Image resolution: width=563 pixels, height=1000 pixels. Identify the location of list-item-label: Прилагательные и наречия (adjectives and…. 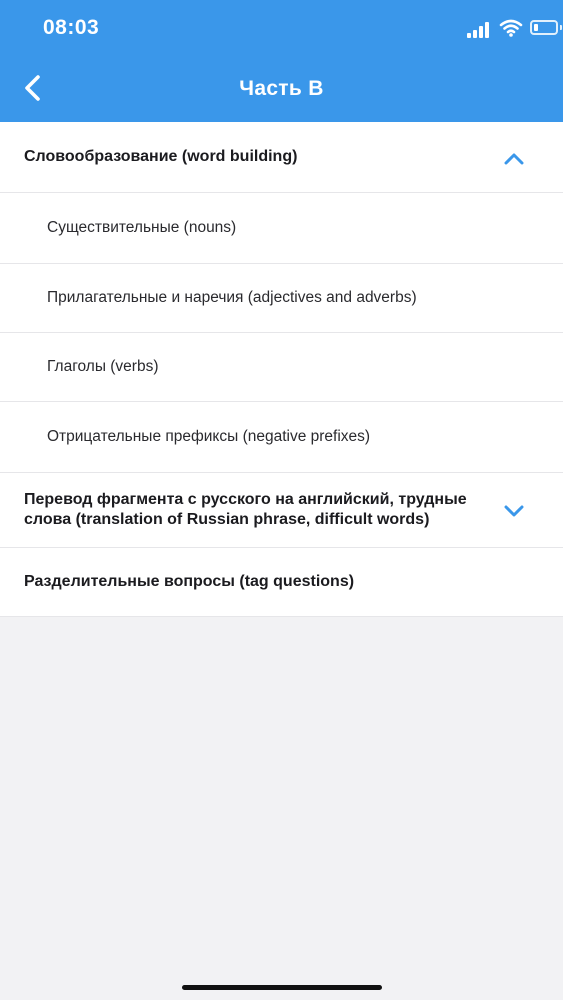
(232, 297).